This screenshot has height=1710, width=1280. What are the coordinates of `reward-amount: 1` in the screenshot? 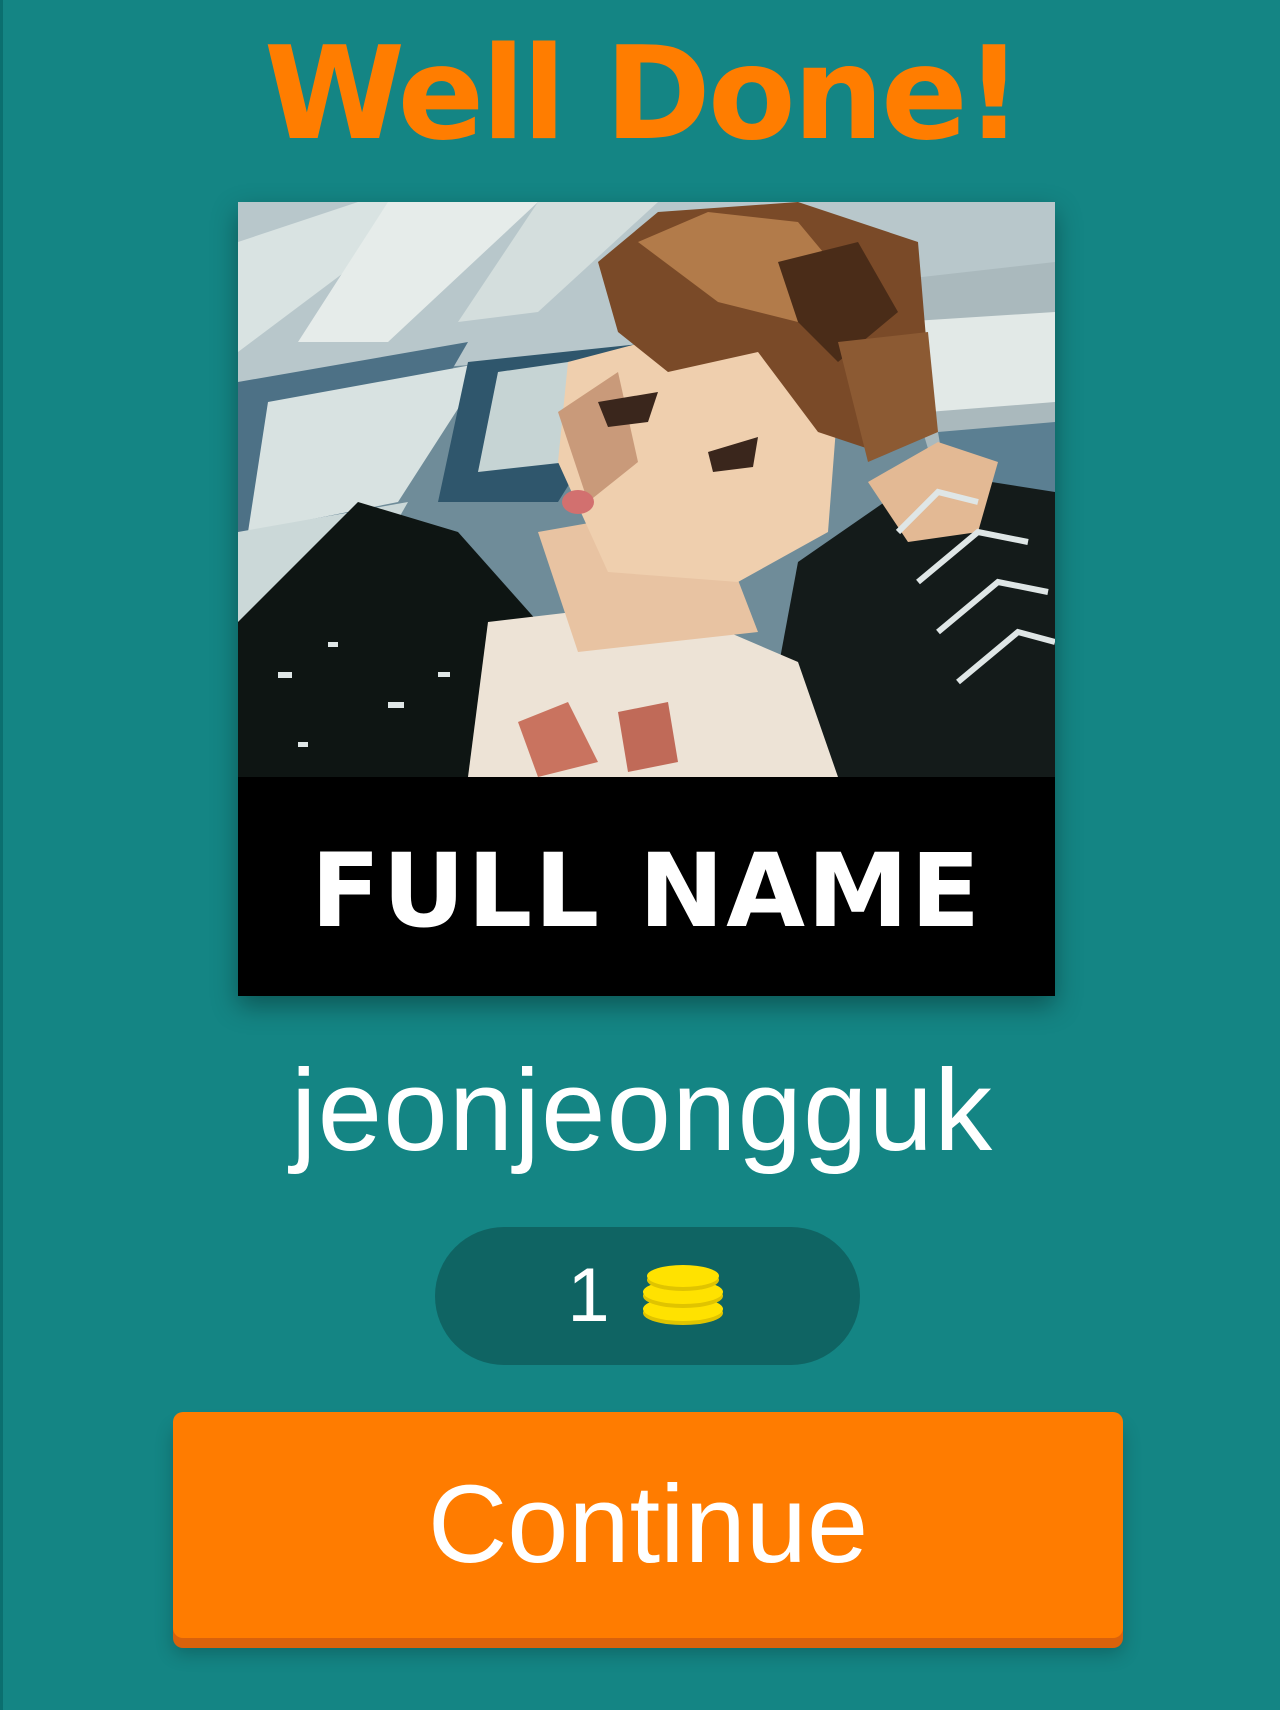 It's located at (588, 1295).